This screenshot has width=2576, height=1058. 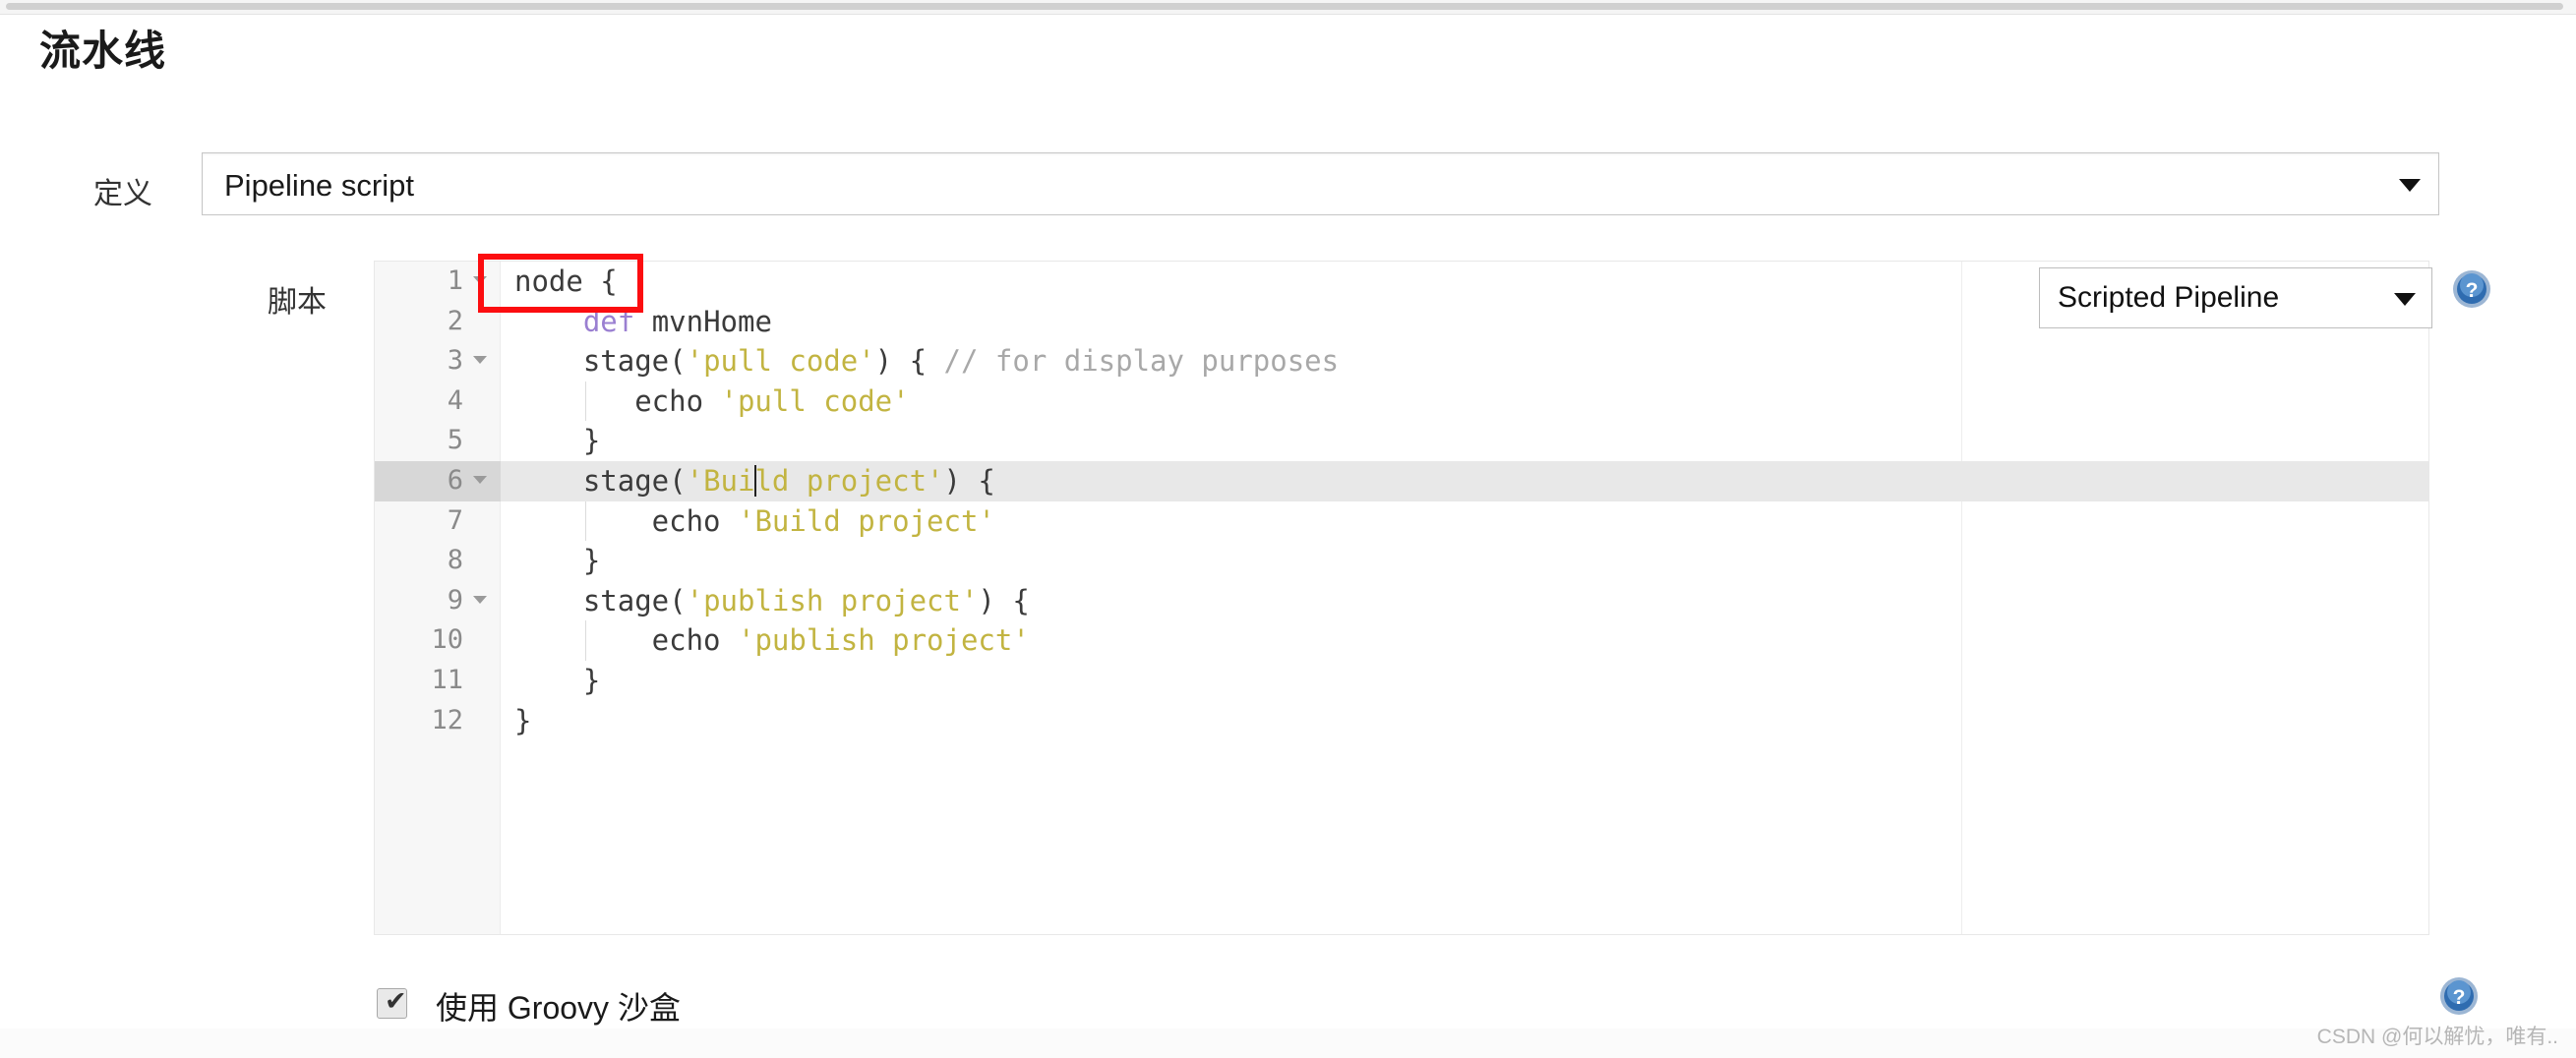 What do you see at coordinates (1401, 401) in the screenshot?
I see `code-line: 4 echo 'pull code'` at bounding box center [1401, 401].